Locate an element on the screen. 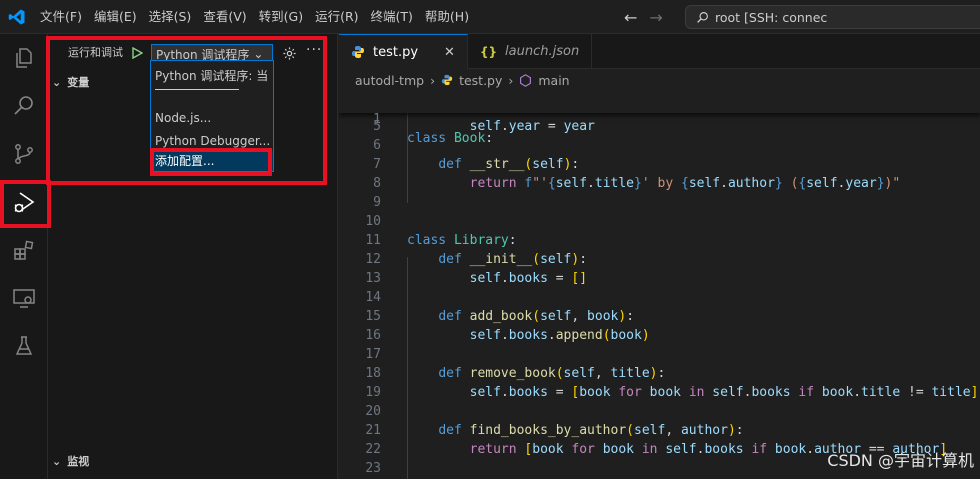  line-number: 8 is located at coordinates (377, 183).